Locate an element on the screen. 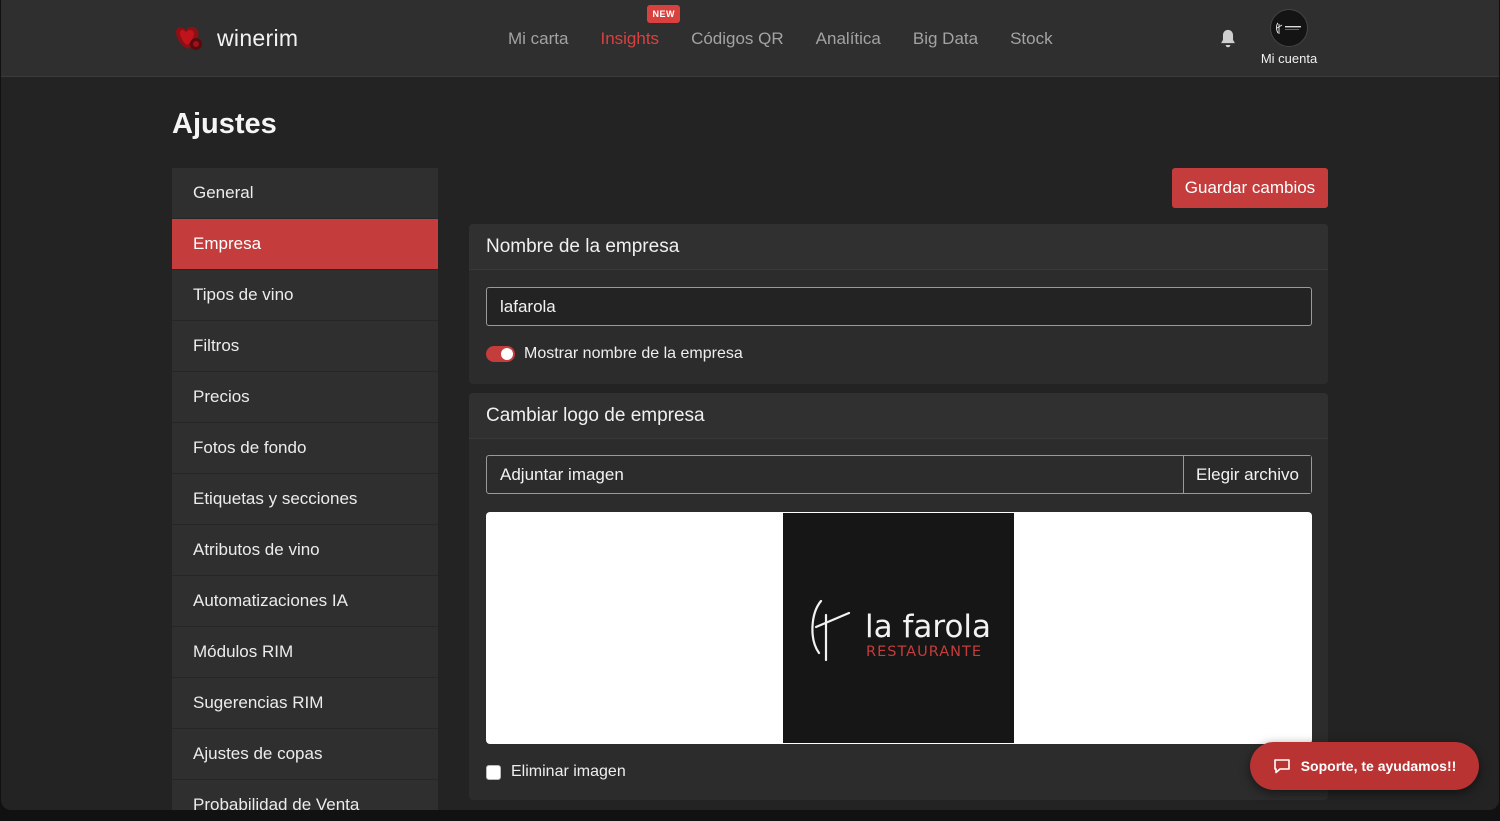 The height and width of the screenshot is (821, 1500). company-logo-icon is located at coordinates (1288, 28).